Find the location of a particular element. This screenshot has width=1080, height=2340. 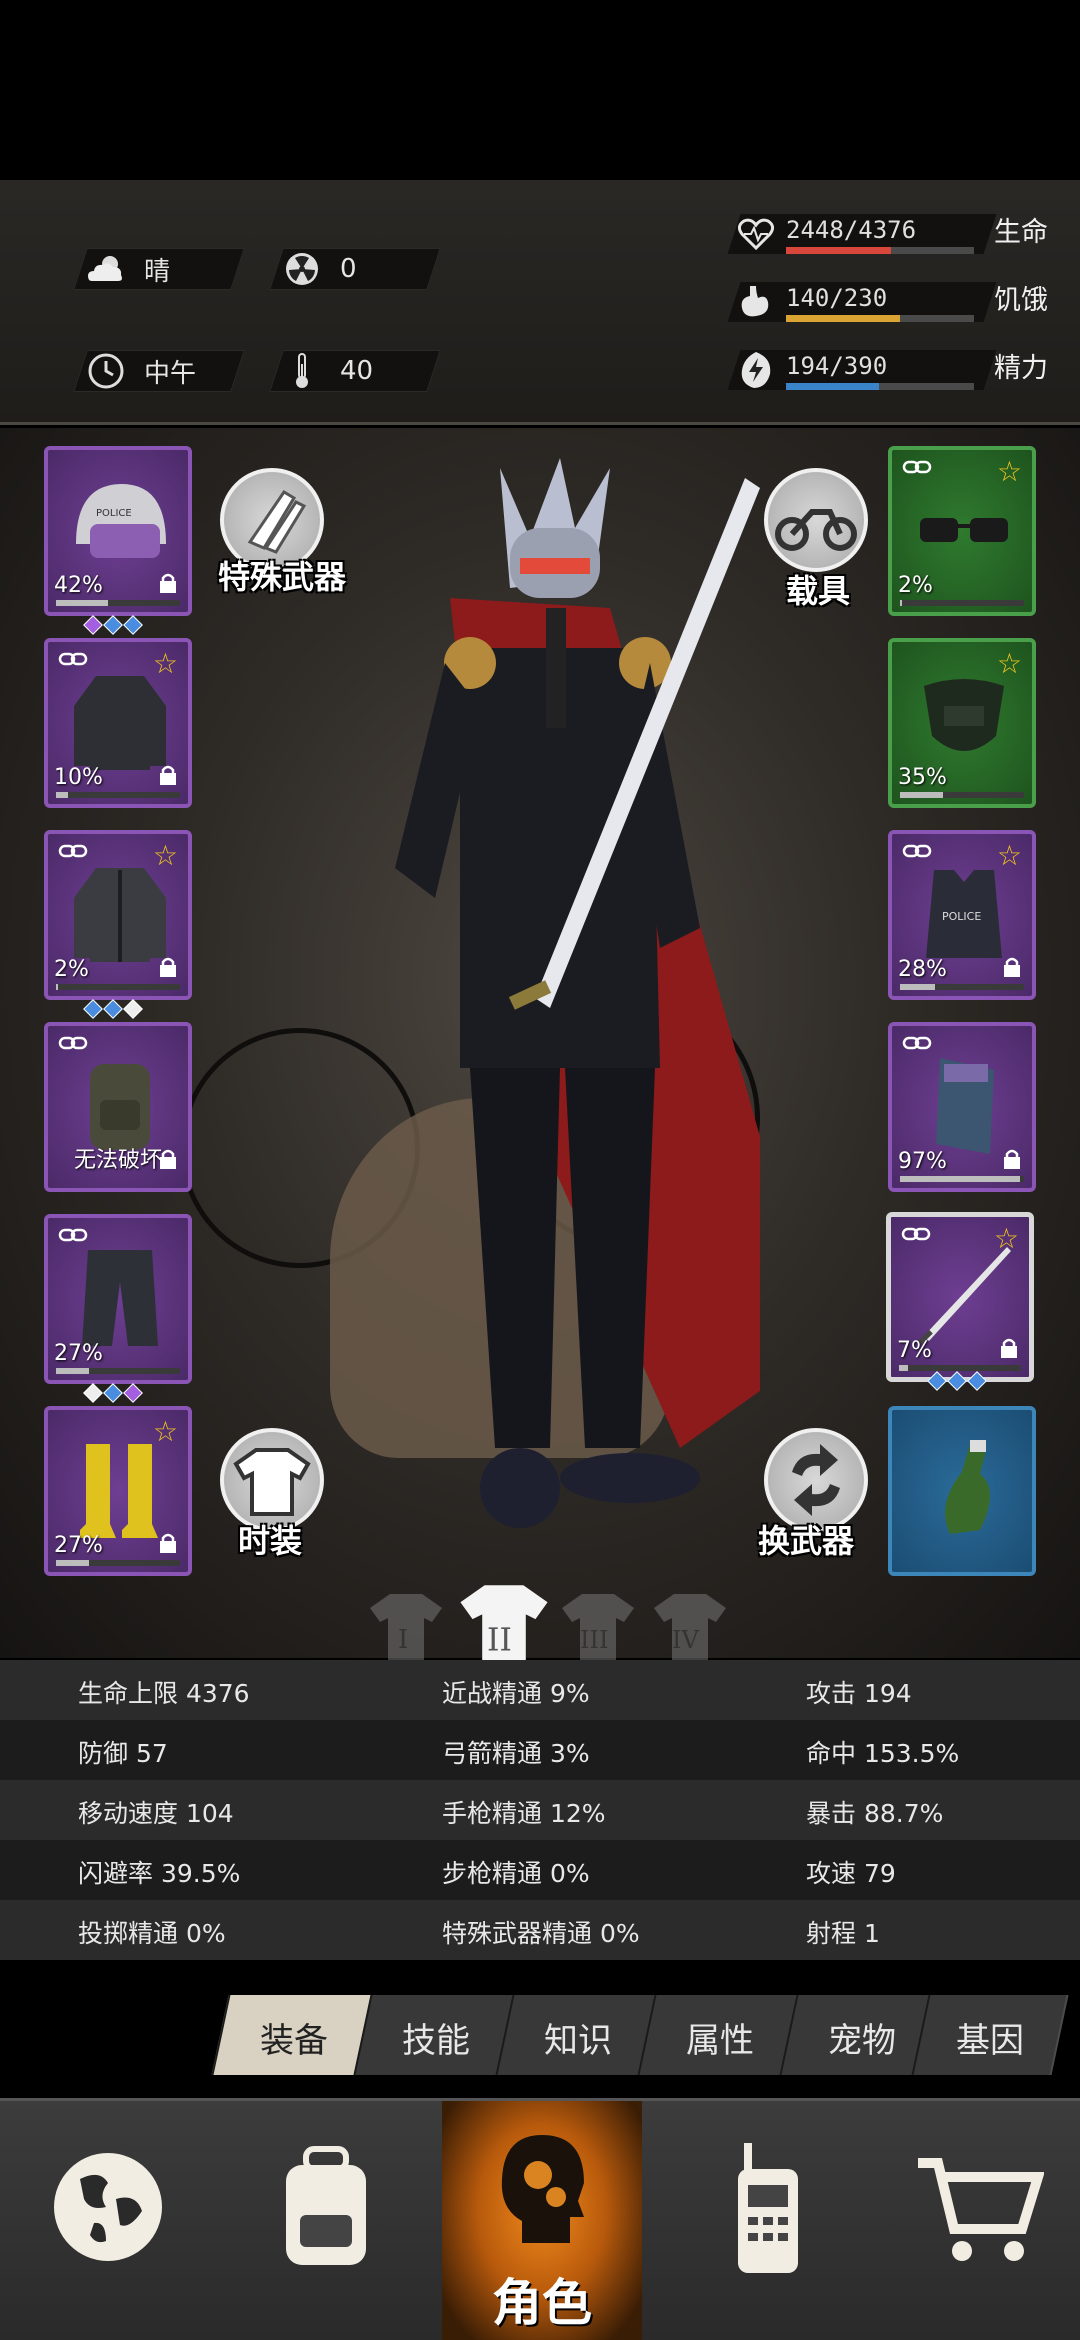

durability-pct: 97% is located at coordinates (922, 1161).